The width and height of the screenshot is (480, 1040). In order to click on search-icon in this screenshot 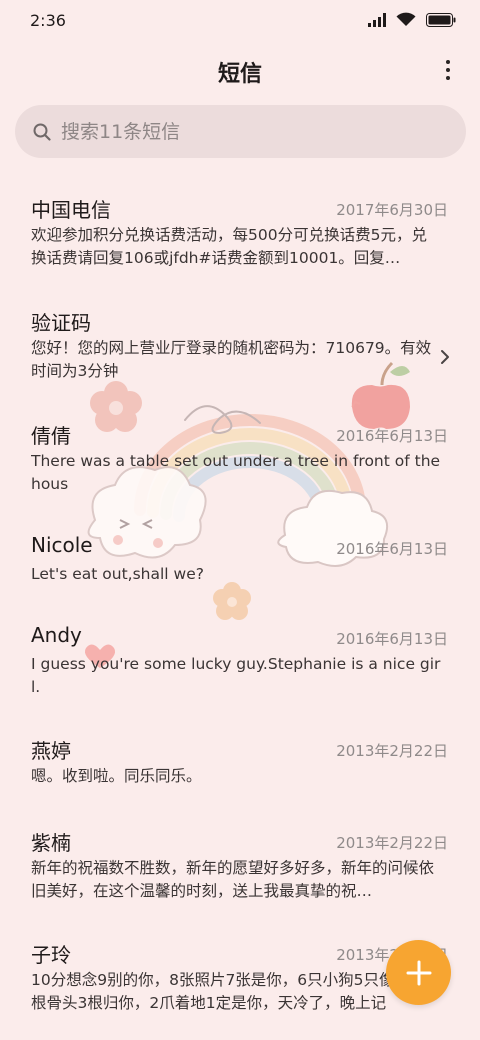, I will do `click(42, 132)`.